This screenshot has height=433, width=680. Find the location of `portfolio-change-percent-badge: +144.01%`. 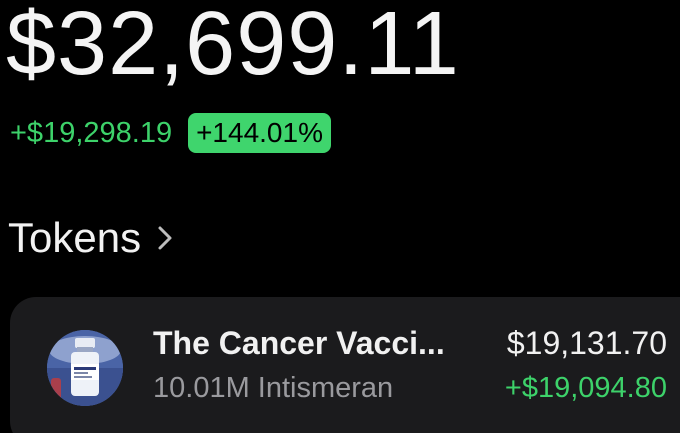

portfolio-change-percent-badge: +144.01% is located at coordinates (259, 133).